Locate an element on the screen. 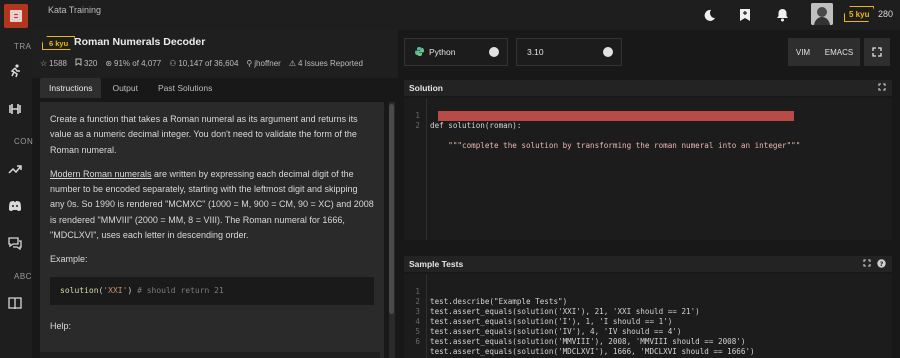 This screenshot has width=900, height=358. kata-rank-badge: 6 kyu is located at coordinates (58, 43).